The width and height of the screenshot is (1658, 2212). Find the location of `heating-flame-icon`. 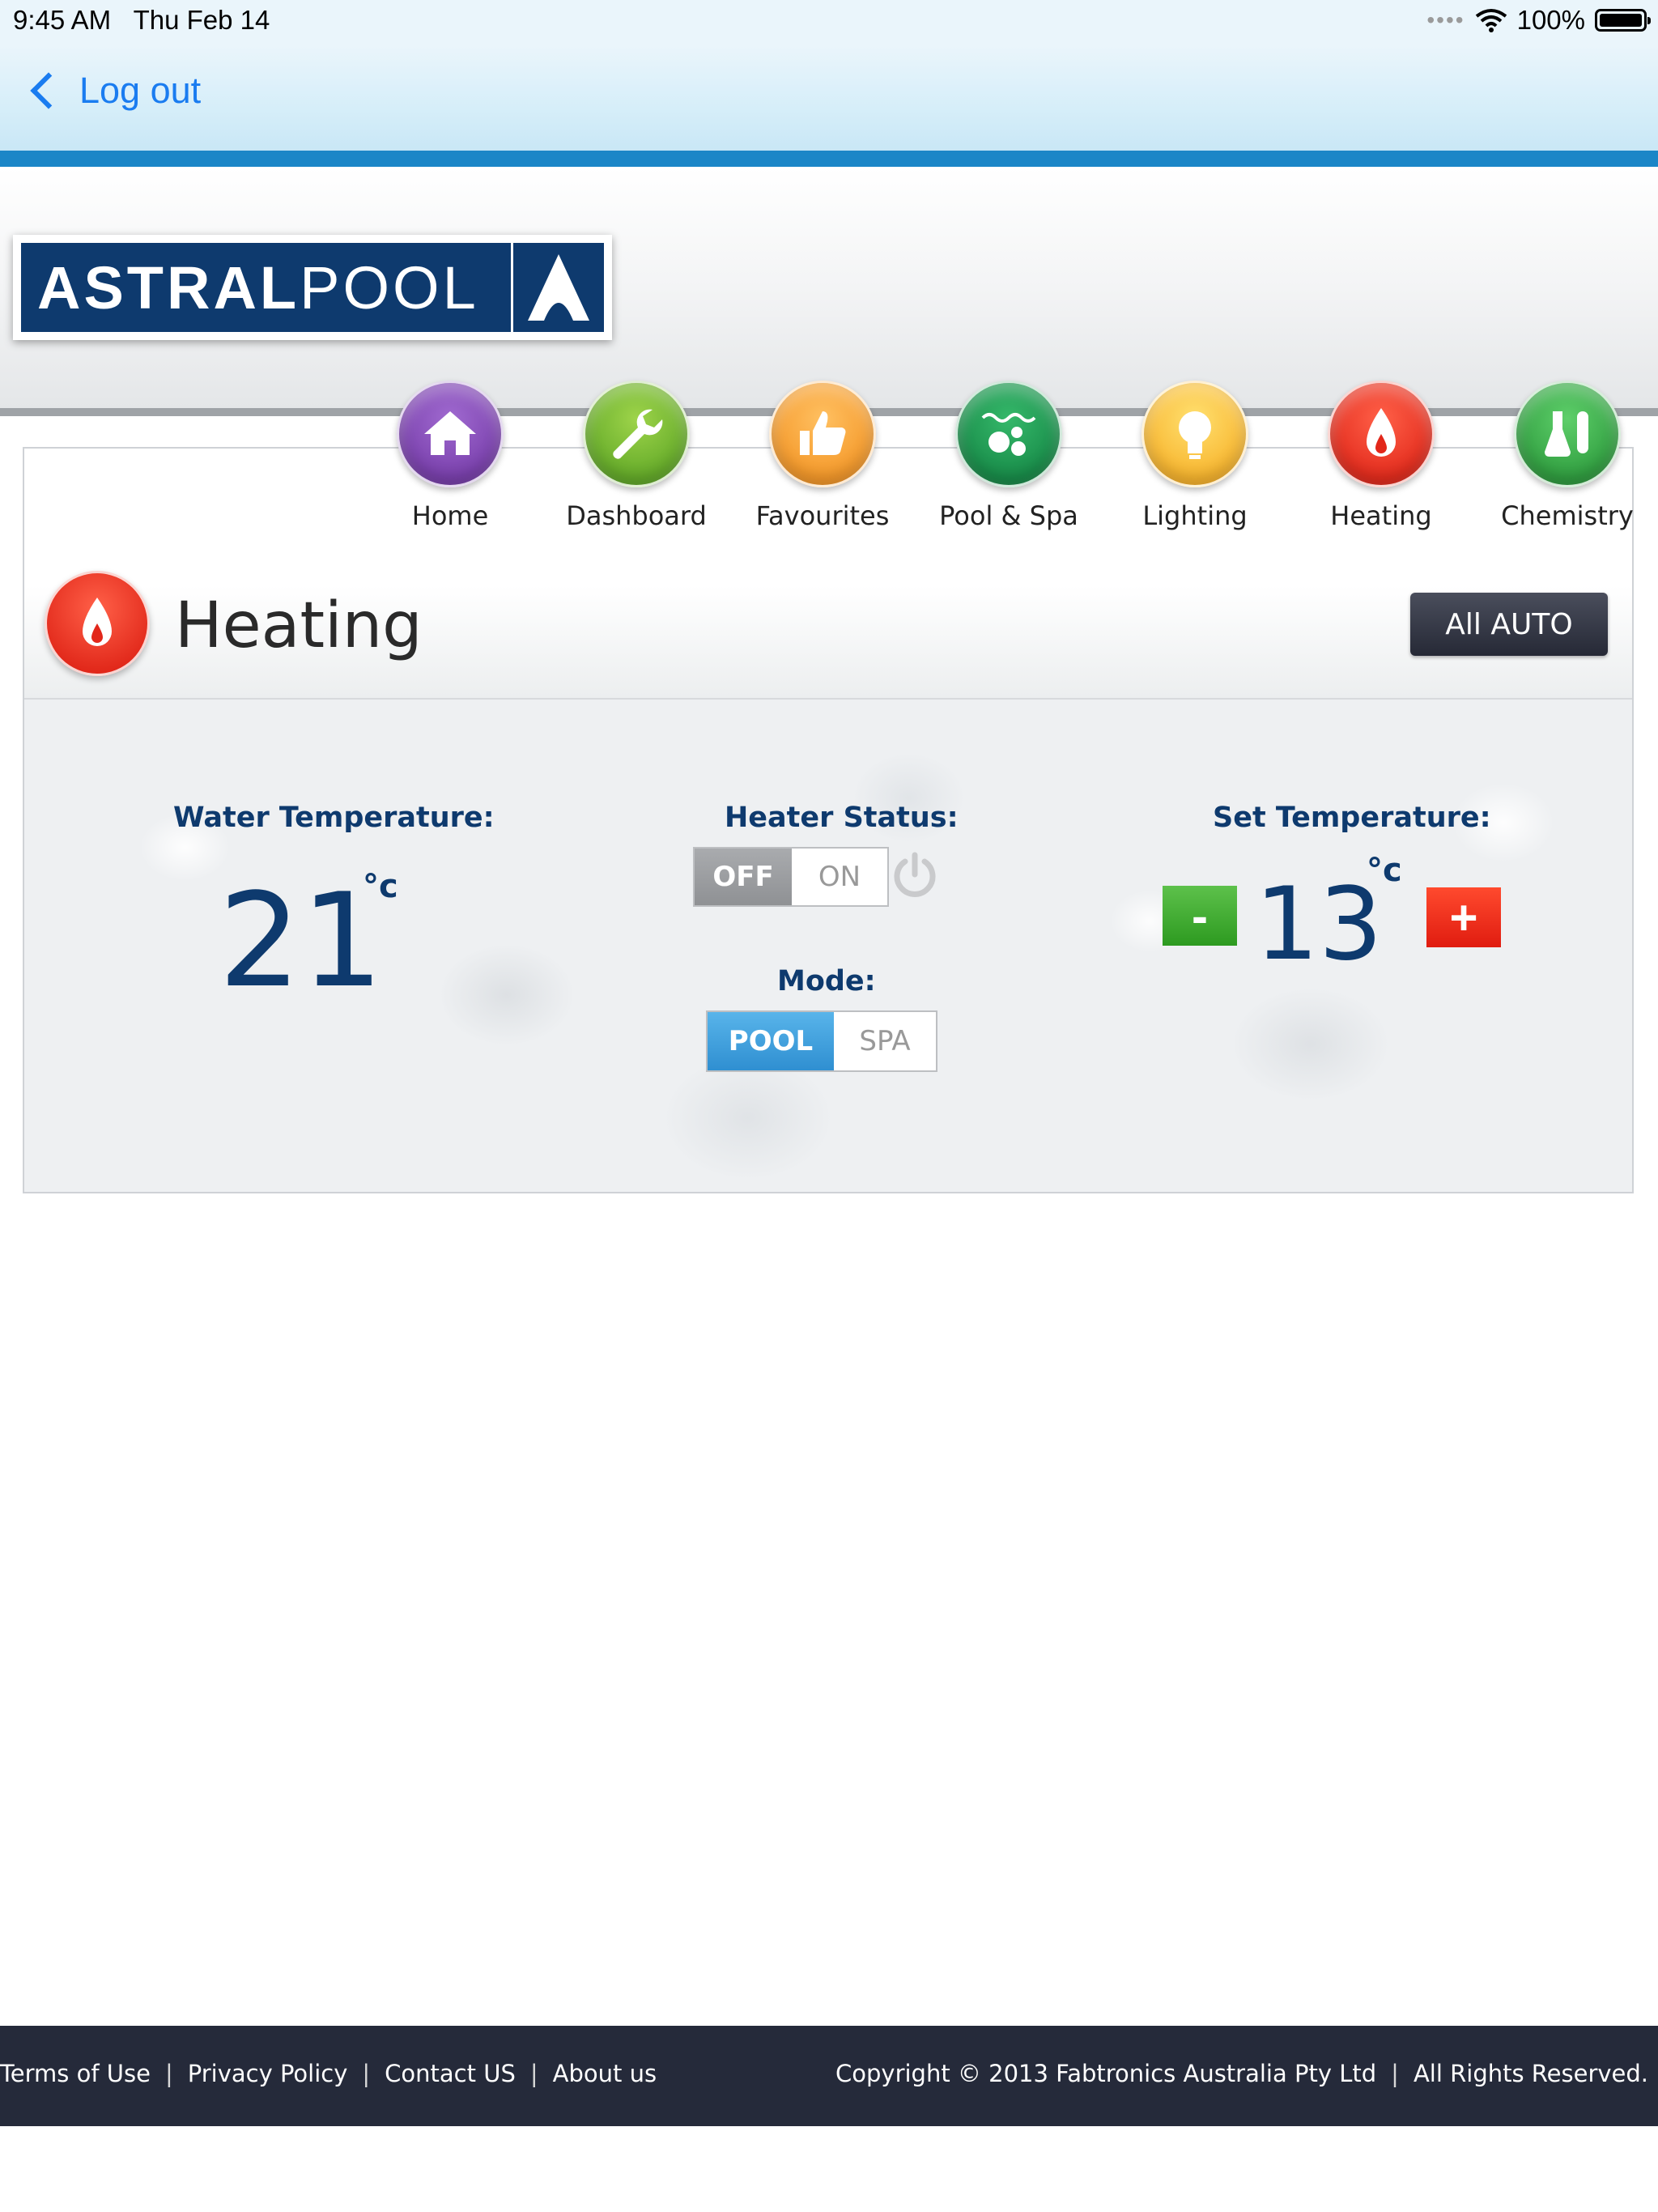

heating-flame-icon is located at coordinates (97, 623).